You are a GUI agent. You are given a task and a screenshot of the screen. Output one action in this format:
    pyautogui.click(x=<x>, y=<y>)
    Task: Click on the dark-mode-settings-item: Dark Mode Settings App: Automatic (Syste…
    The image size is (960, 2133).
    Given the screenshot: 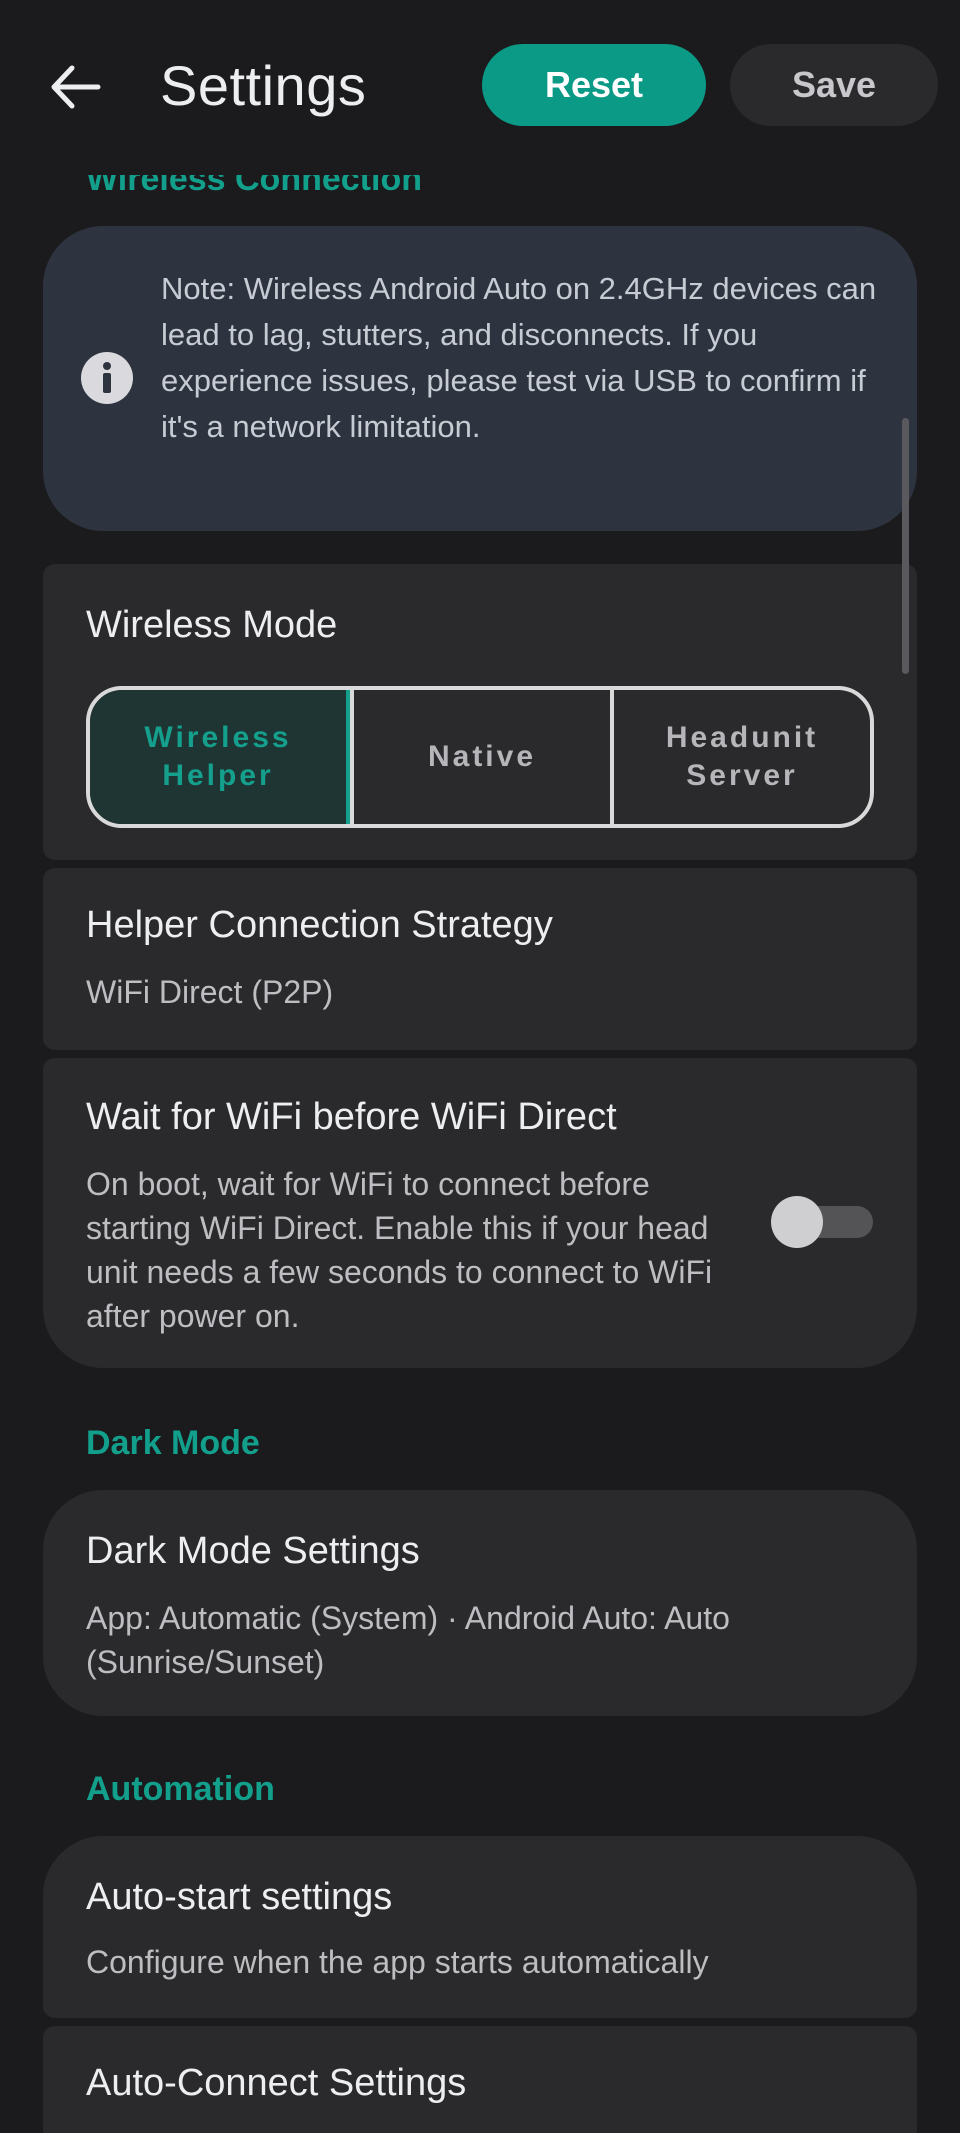 What is the action you would take?
    pyautogui.click(x=480, y=1603)
    